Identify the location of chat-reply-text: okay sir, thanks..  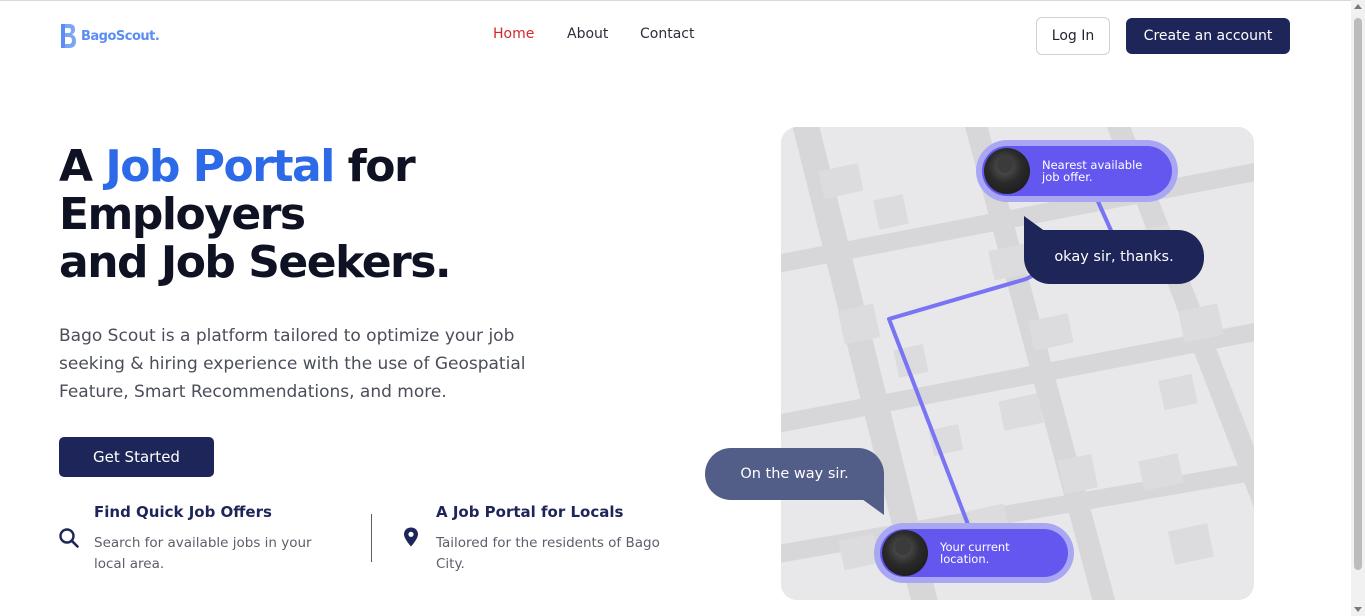
(1114, 257).